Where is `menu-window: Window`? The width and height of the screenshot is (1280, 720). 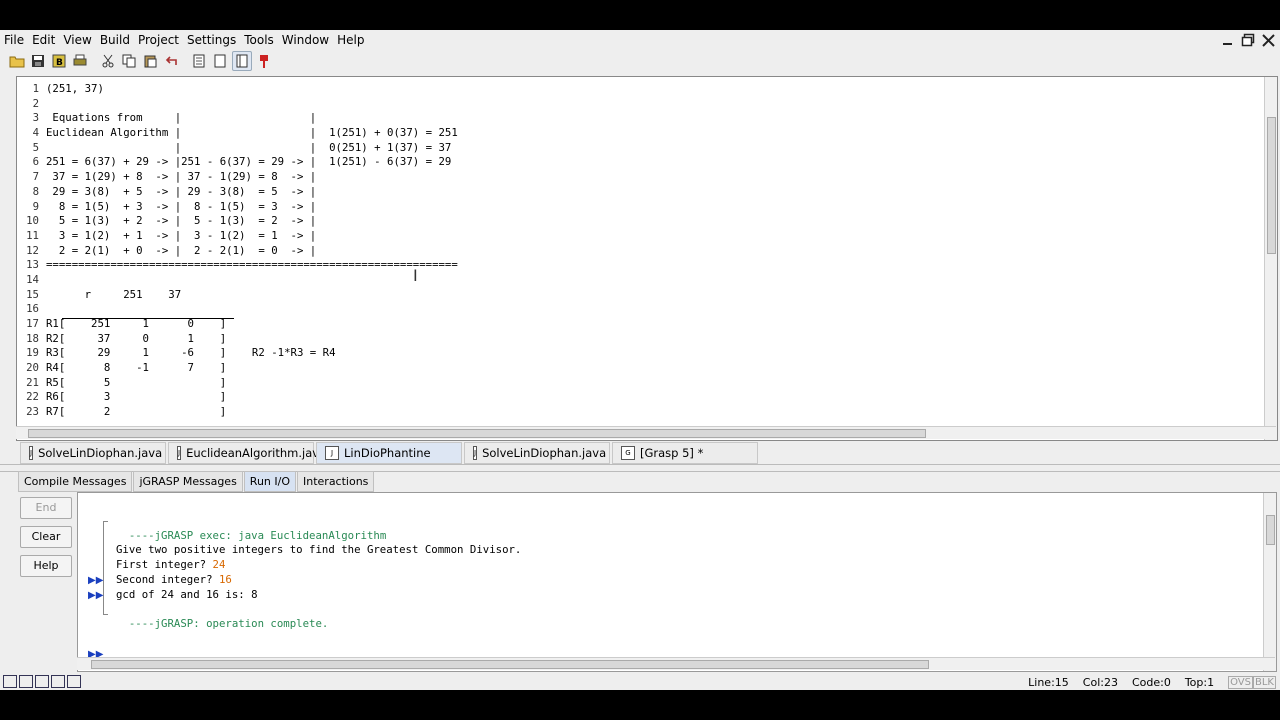
menu-window: Window is located at coordinates (305, 40).